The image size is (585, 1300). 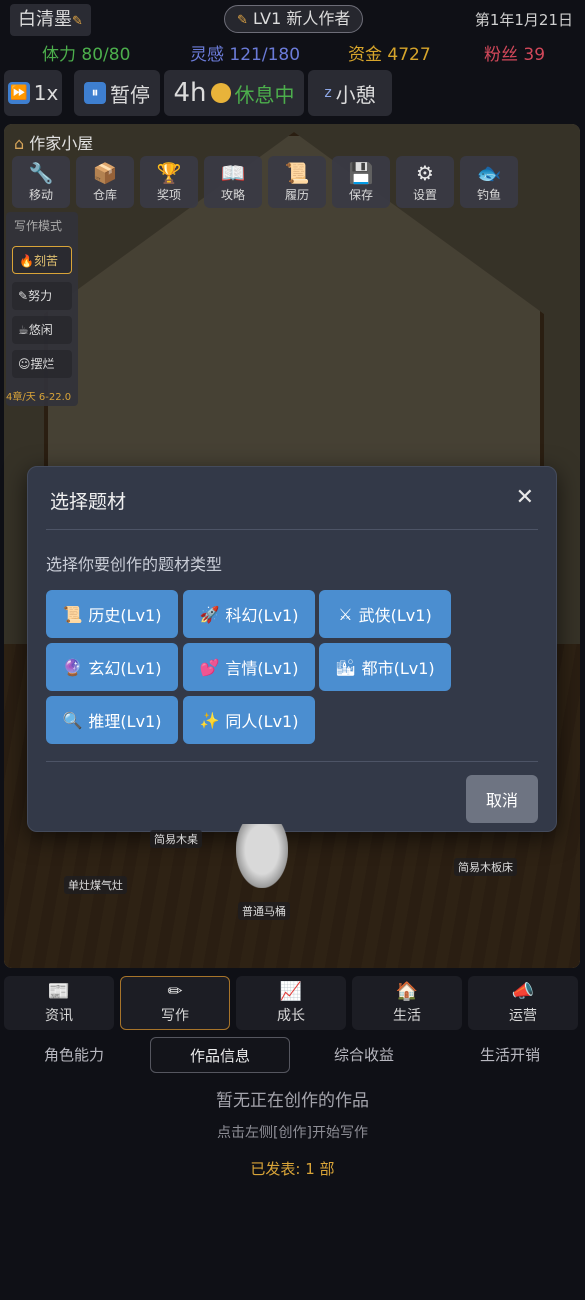 What do you see at coordinates (262, 856) in the screenshot?
I see `toilet-sprite` at bounding box center [262, 856].